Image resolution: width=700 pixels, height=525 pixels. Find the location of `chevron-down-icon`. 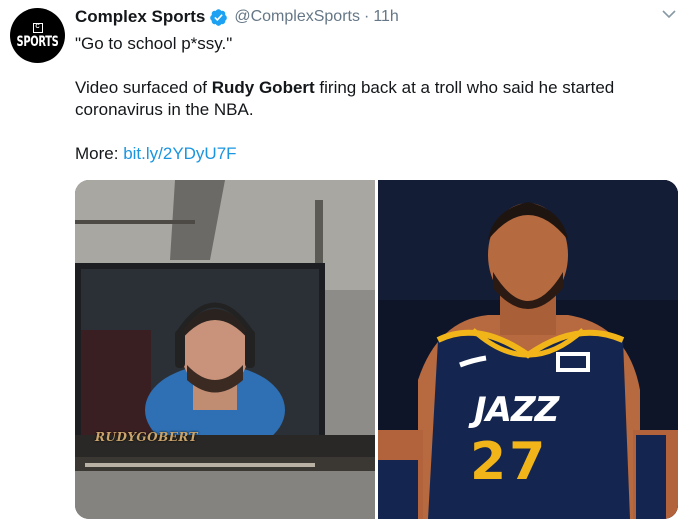

chevron-down-icon is located at coordinates (669, 14).